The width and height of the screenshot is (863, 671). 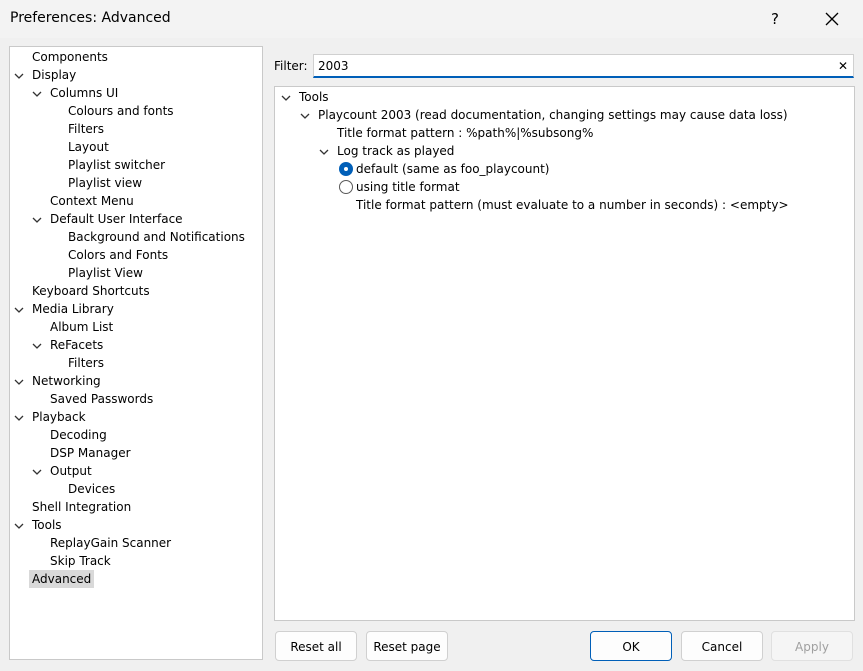 I want to click on tree-item: Colors and Fonts, so click(x=135, y=255).